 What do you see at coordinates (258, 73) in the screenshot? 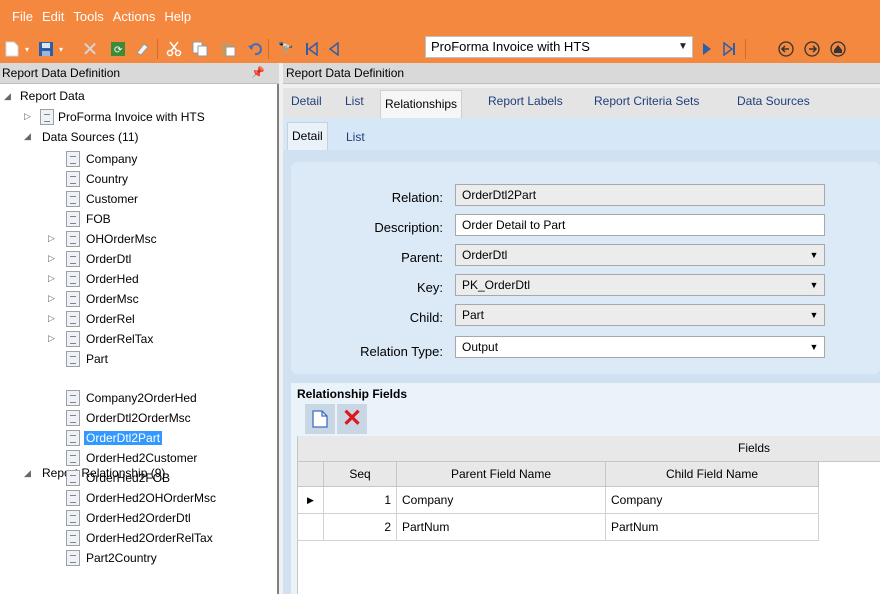
I see `pin-icon: 📌` at bounding box center [258, 73].